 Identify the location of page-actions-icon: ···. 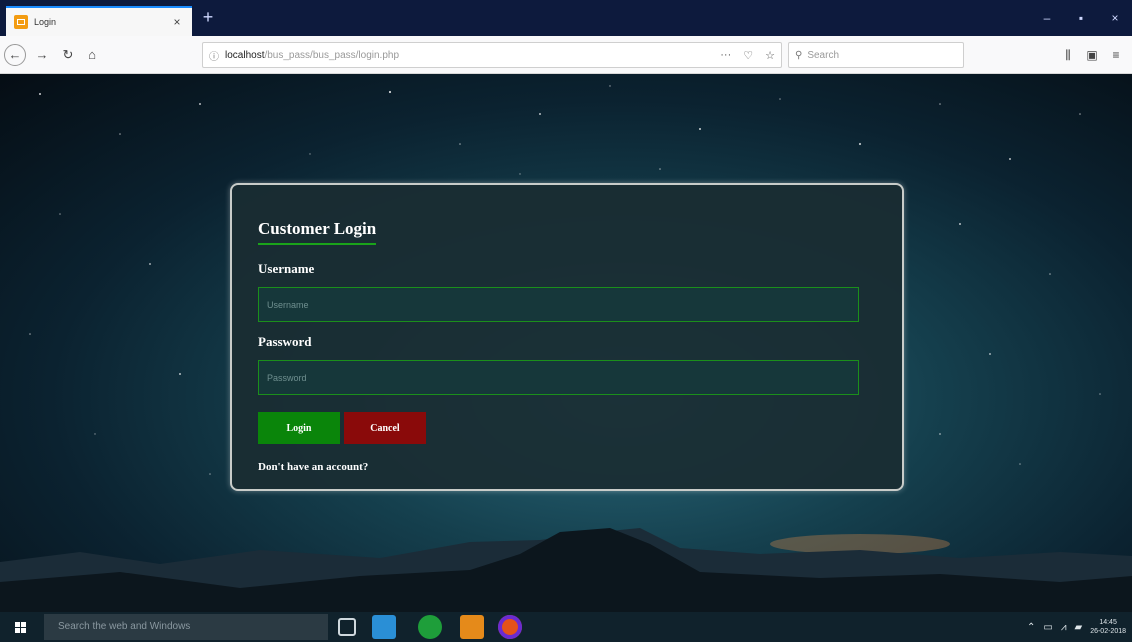
(725, 55).